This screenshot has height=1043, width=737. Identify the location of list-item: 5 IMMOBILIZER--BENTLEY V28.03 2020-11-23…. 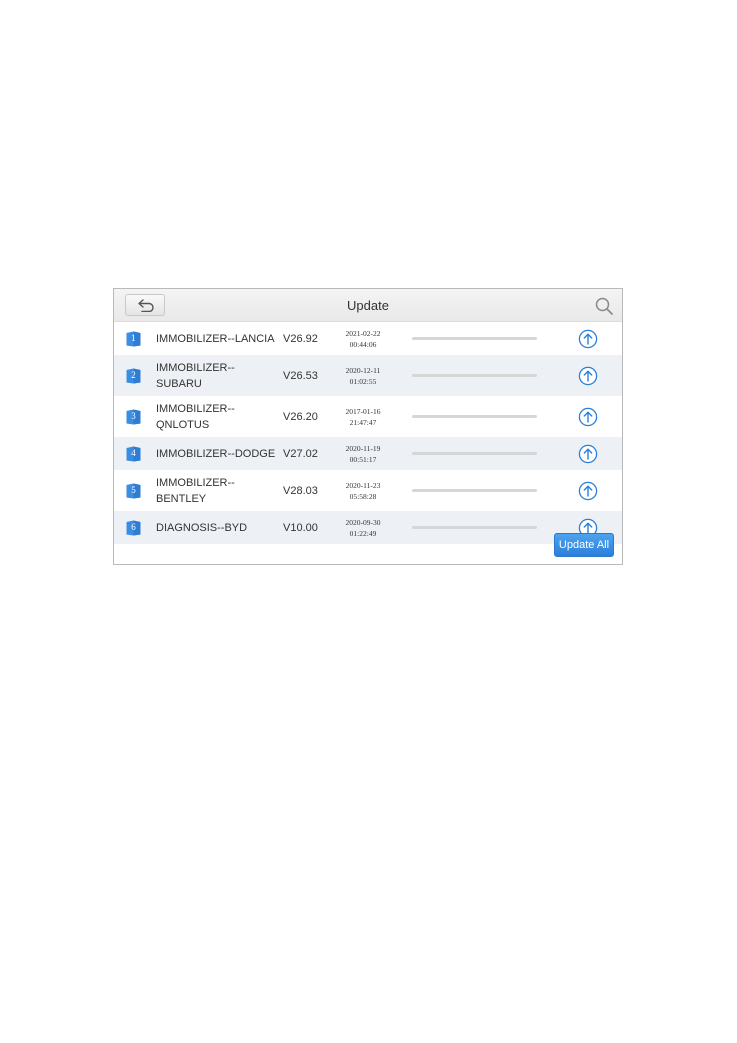
(368, 490).